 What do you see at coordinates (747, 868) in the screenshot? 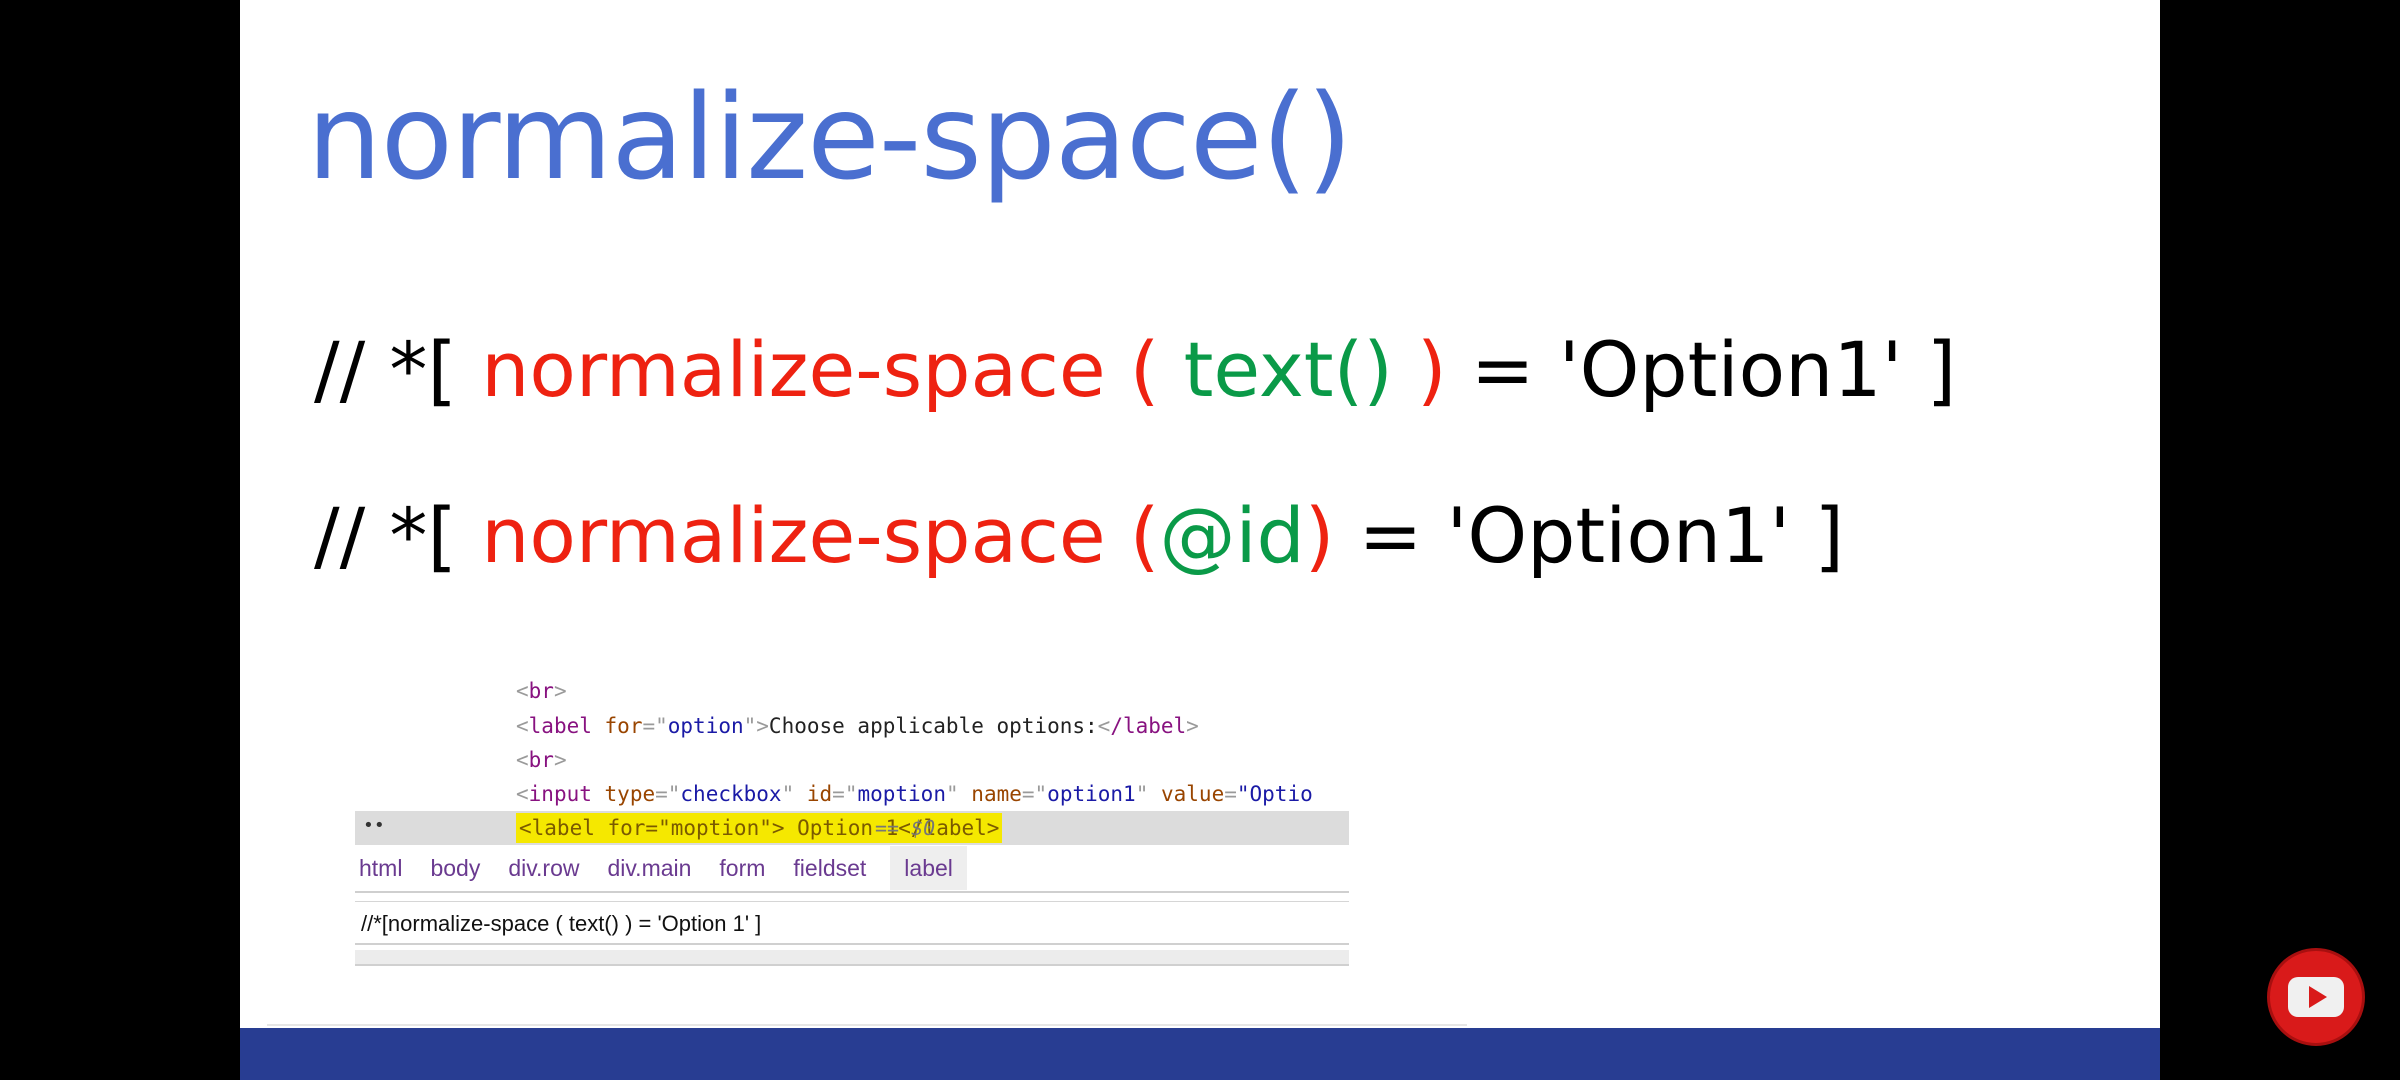
I see `breadcrumb-item-form: form` at bounding box center [747, 868].